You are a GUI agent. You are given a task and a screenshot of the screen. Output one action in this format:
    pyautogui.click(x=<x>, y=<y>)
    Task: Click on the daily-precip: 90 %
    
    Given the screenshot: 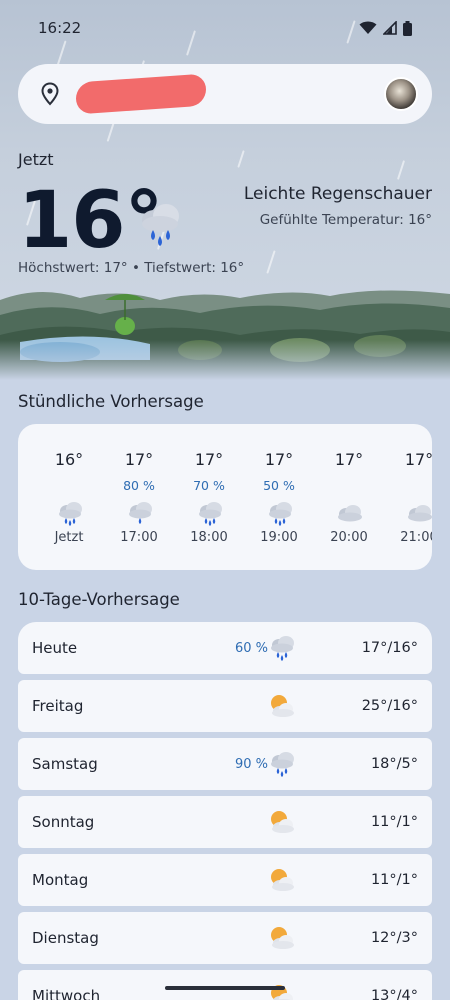 What is the action you would take?
    pyautogui.click(x=251, y=764)
    